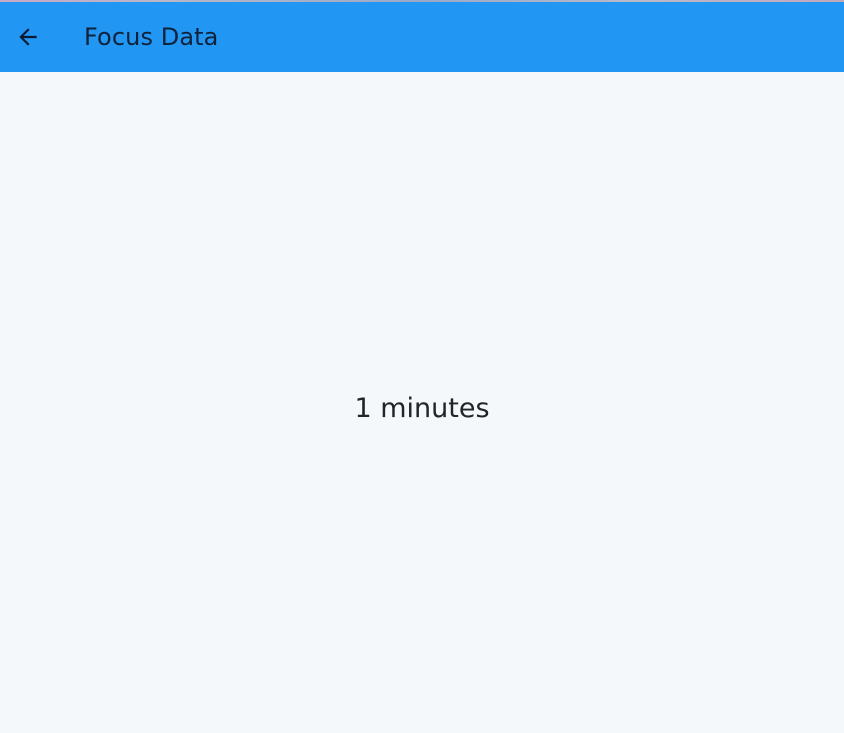  I want to click on back-button, so click(28, 37).